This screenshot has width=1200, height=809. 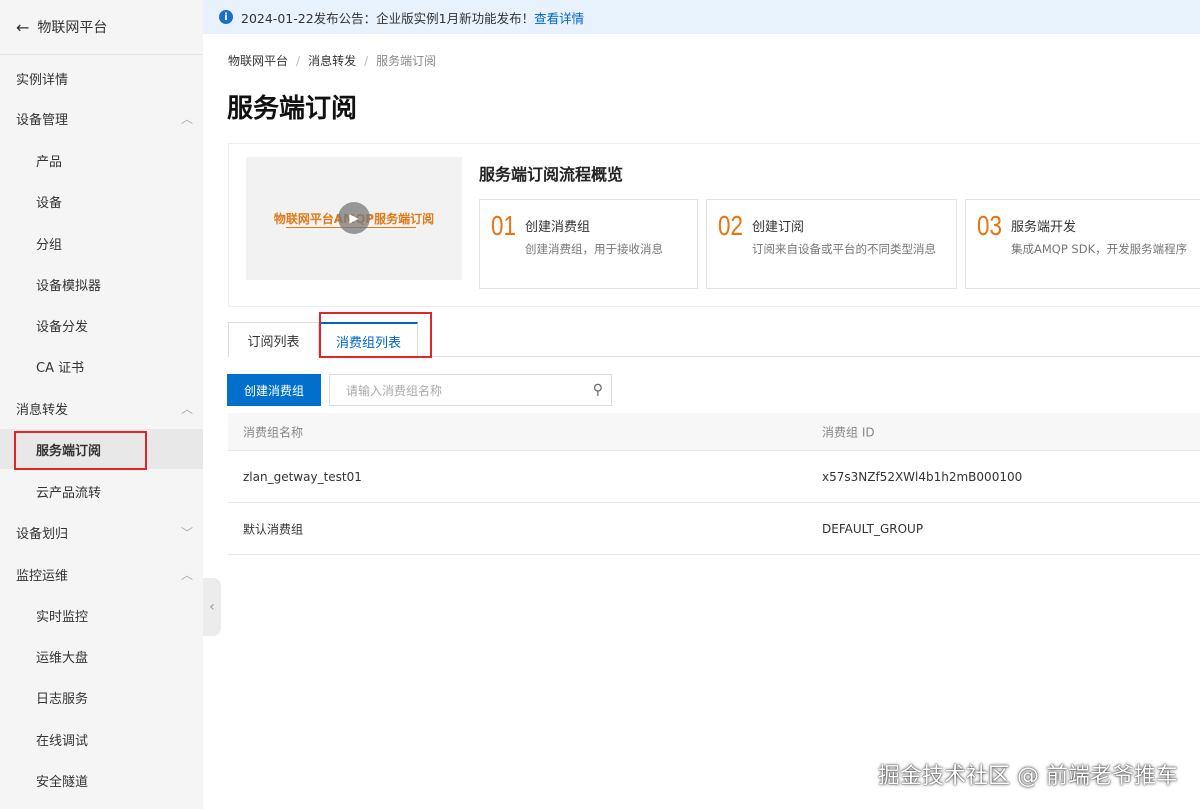 I want to click on back-button: ← 物联网平台, so click(x=101, y=27).